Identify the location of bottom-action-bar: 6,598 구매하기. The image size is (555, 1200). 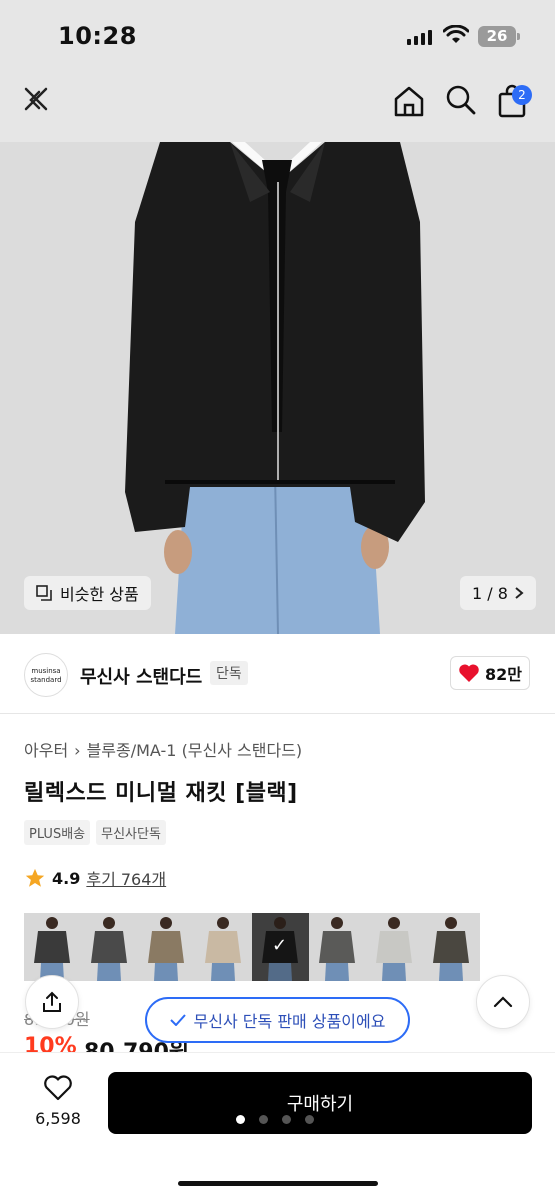
(277, 1126).